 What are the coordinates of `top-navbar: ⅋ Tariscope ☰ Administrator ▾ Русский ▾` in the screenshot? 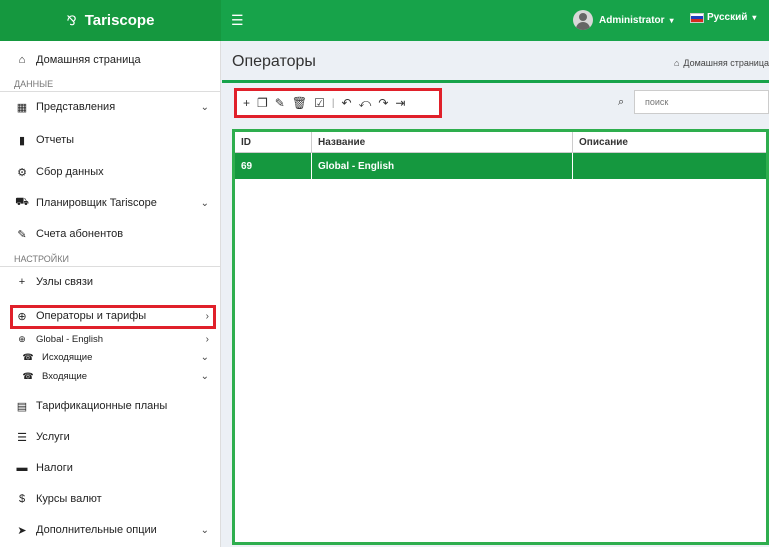 It's located at (384, 20).